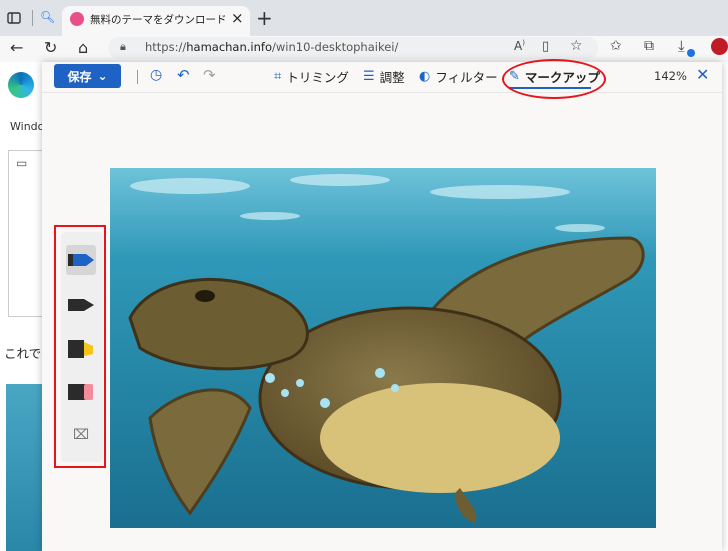 This screenshot has height=551, width=728. I want to click on read-aloud-icon: A), so click(519, 46).